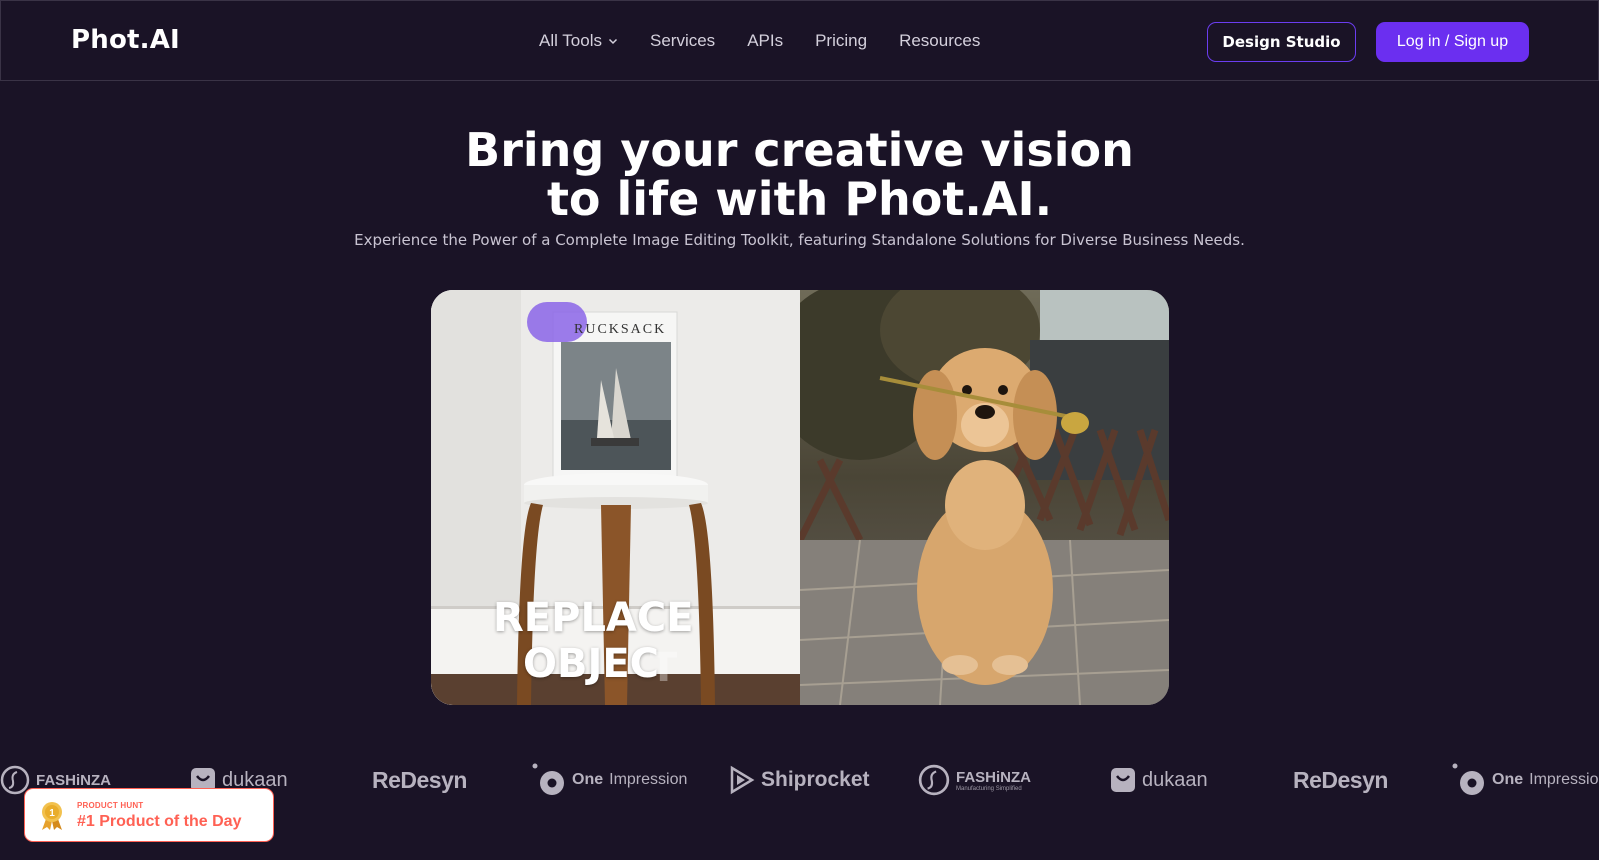 The width and height of the screenshot is (1599, 860). What do you see at coordinates (989, 788) in the screenshot?
I see `fashinza-tagline: Manufacturing Simplified` at bounding box center [989, 788].